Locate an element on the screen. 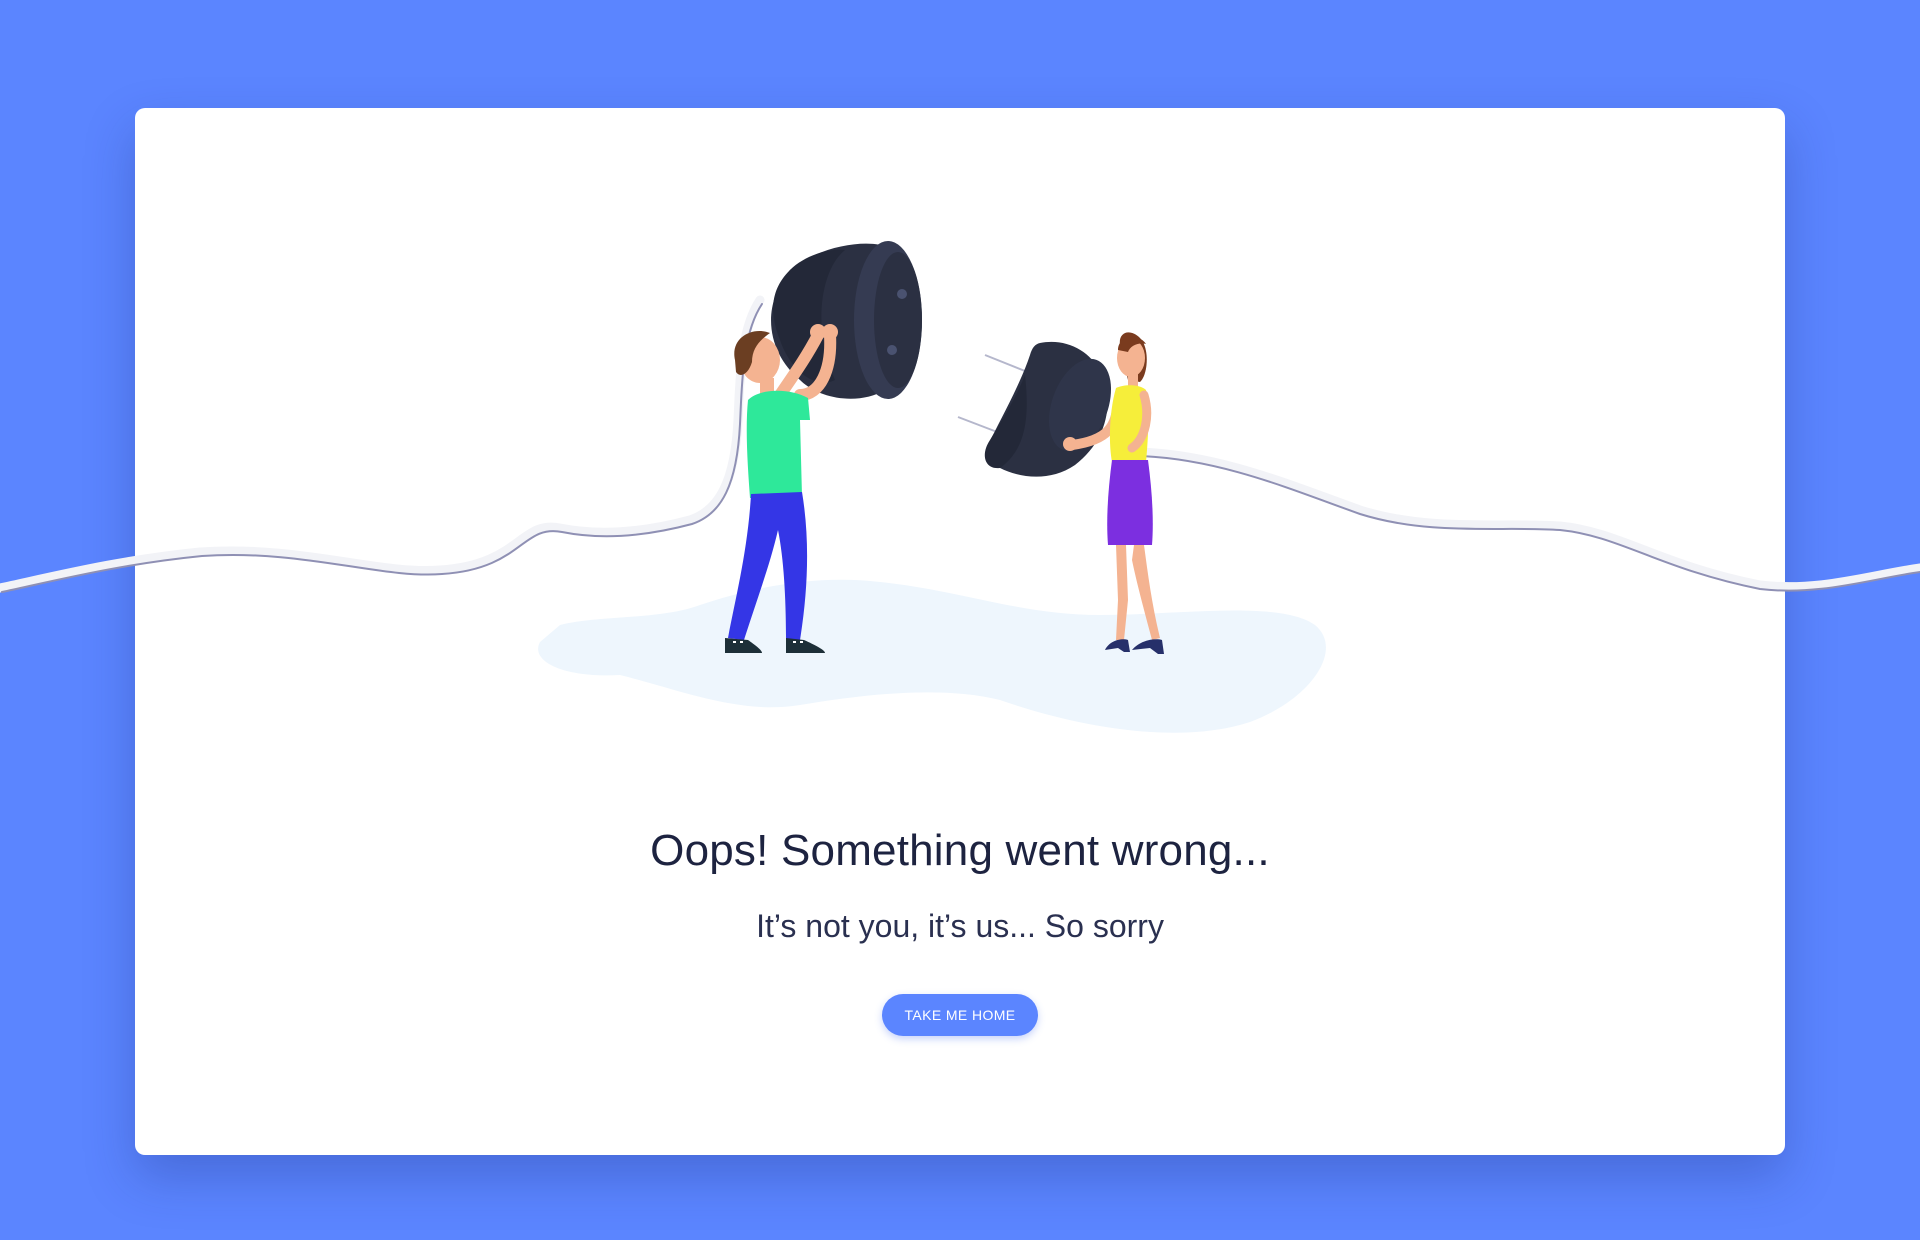 This screenshot has height=1240, width=1920. take-me-home-button: TAKE ME HOME is located at coordinates (960, 1015).